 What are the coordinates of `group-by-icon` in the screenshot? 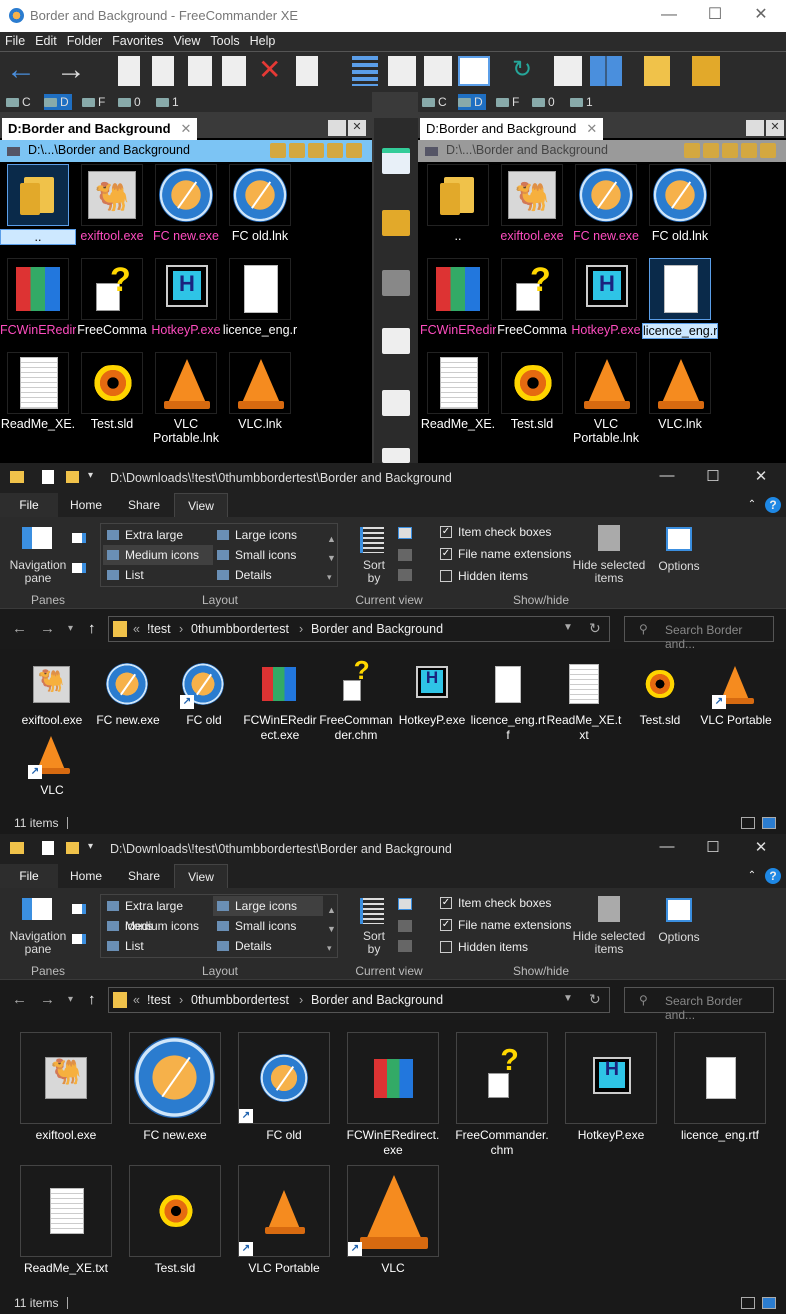 It's located at (405, 904).